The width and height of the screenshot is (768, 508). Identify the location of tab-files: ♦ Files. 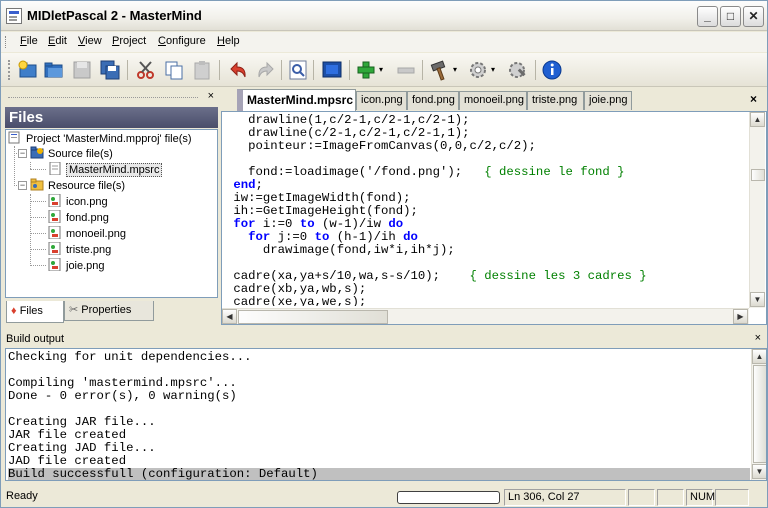
(35, 312).